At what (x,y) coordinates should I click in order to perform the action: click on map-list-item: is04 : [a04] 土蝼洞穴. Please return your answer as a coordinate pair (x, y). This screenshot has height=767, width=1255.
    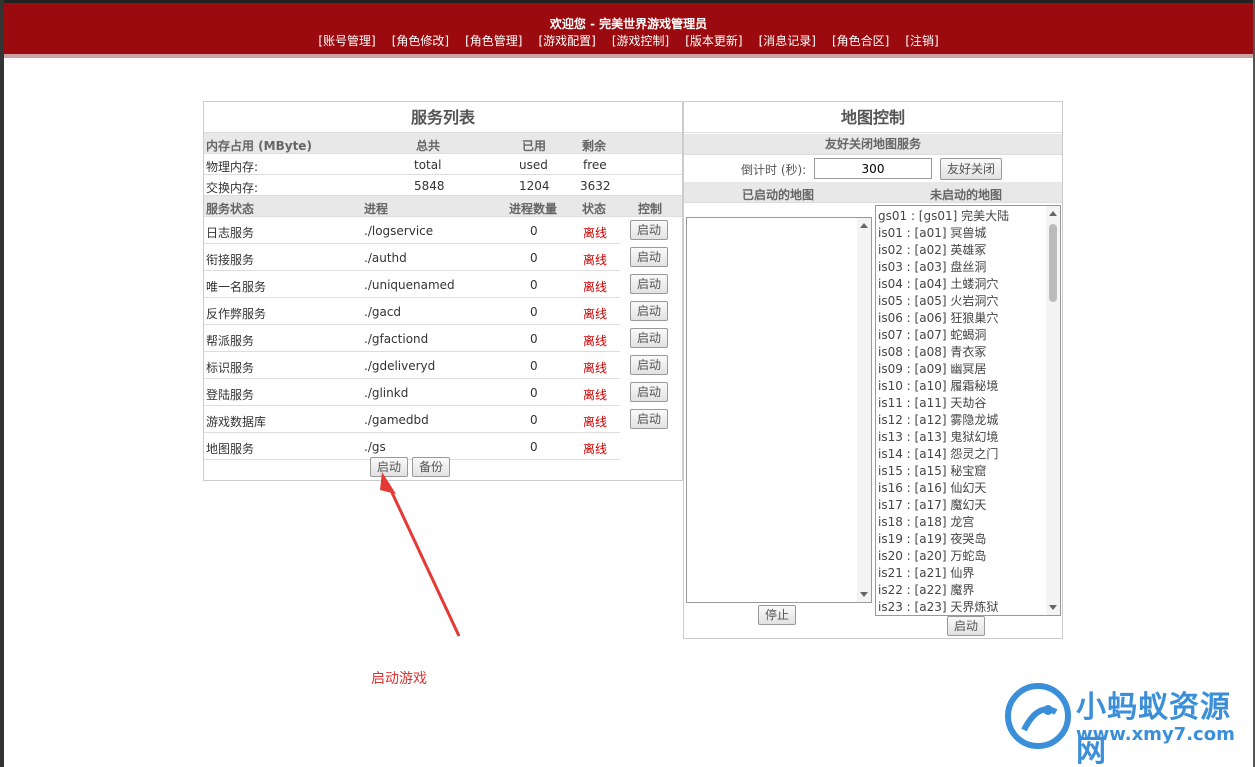
    Looking at the image, I should click on (968, 284).